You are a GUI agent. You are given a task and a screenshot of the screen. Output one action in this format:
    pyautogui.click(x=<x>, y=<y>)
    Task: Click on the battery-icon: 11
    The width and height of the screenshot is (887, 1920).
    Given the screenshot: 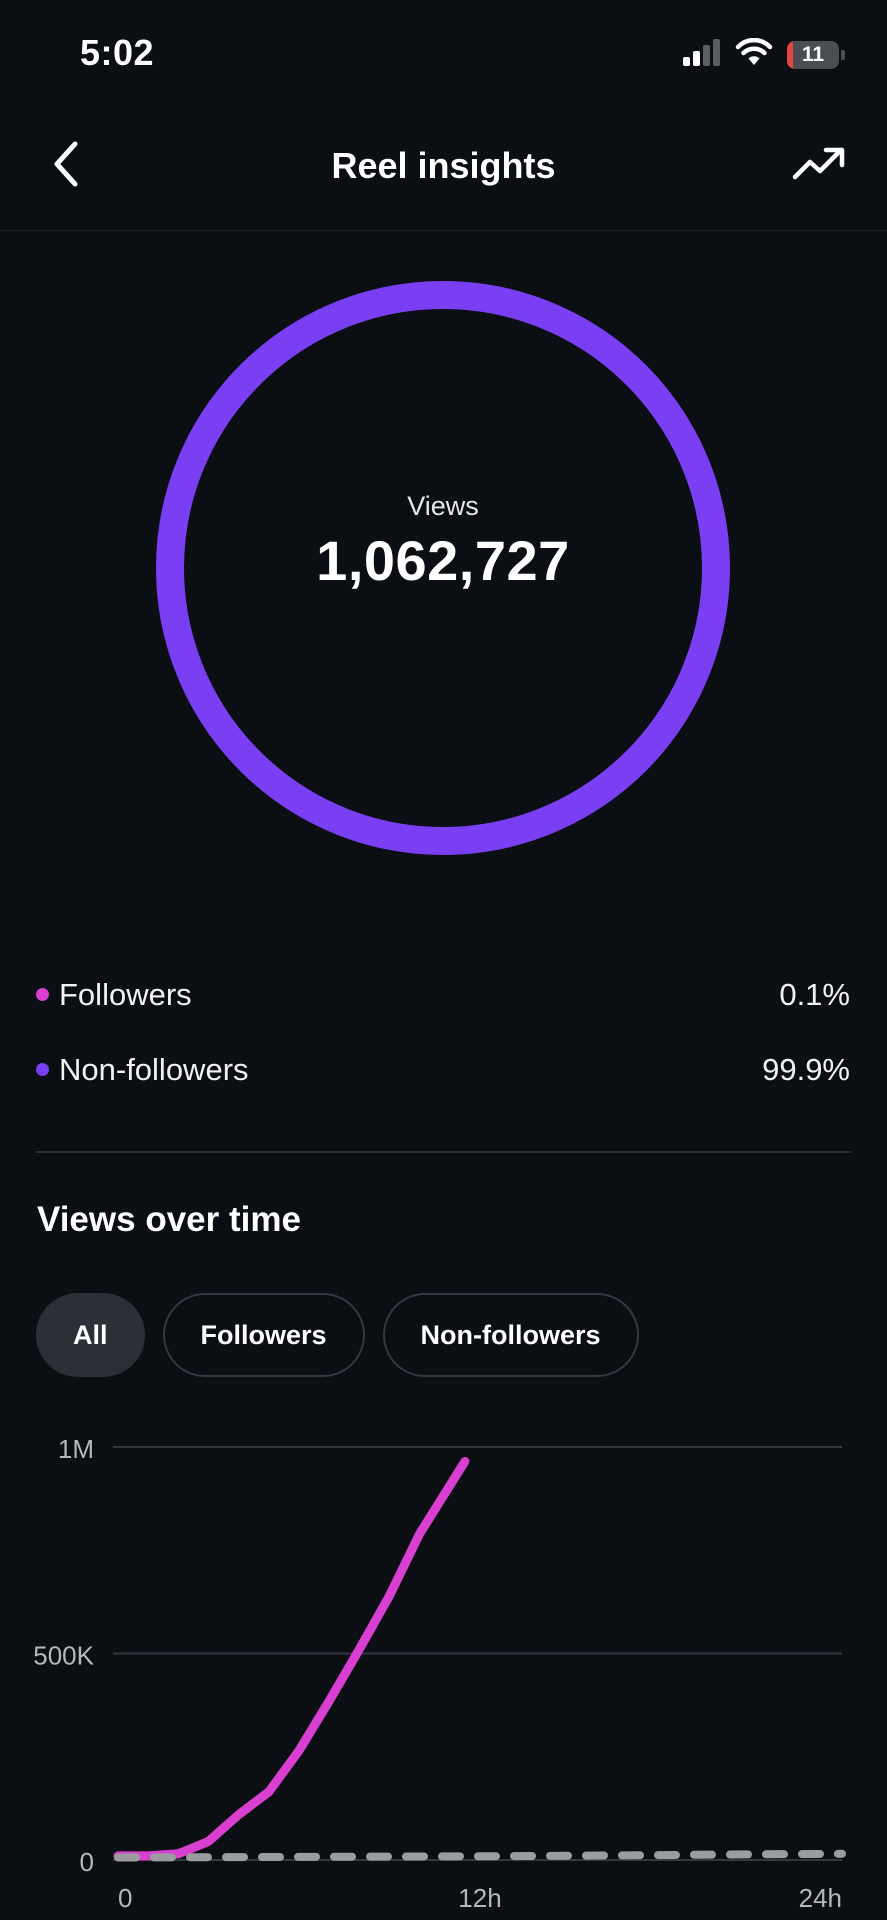 What is the action you would take?
    pyautogui.click(x=813, y=54)
    